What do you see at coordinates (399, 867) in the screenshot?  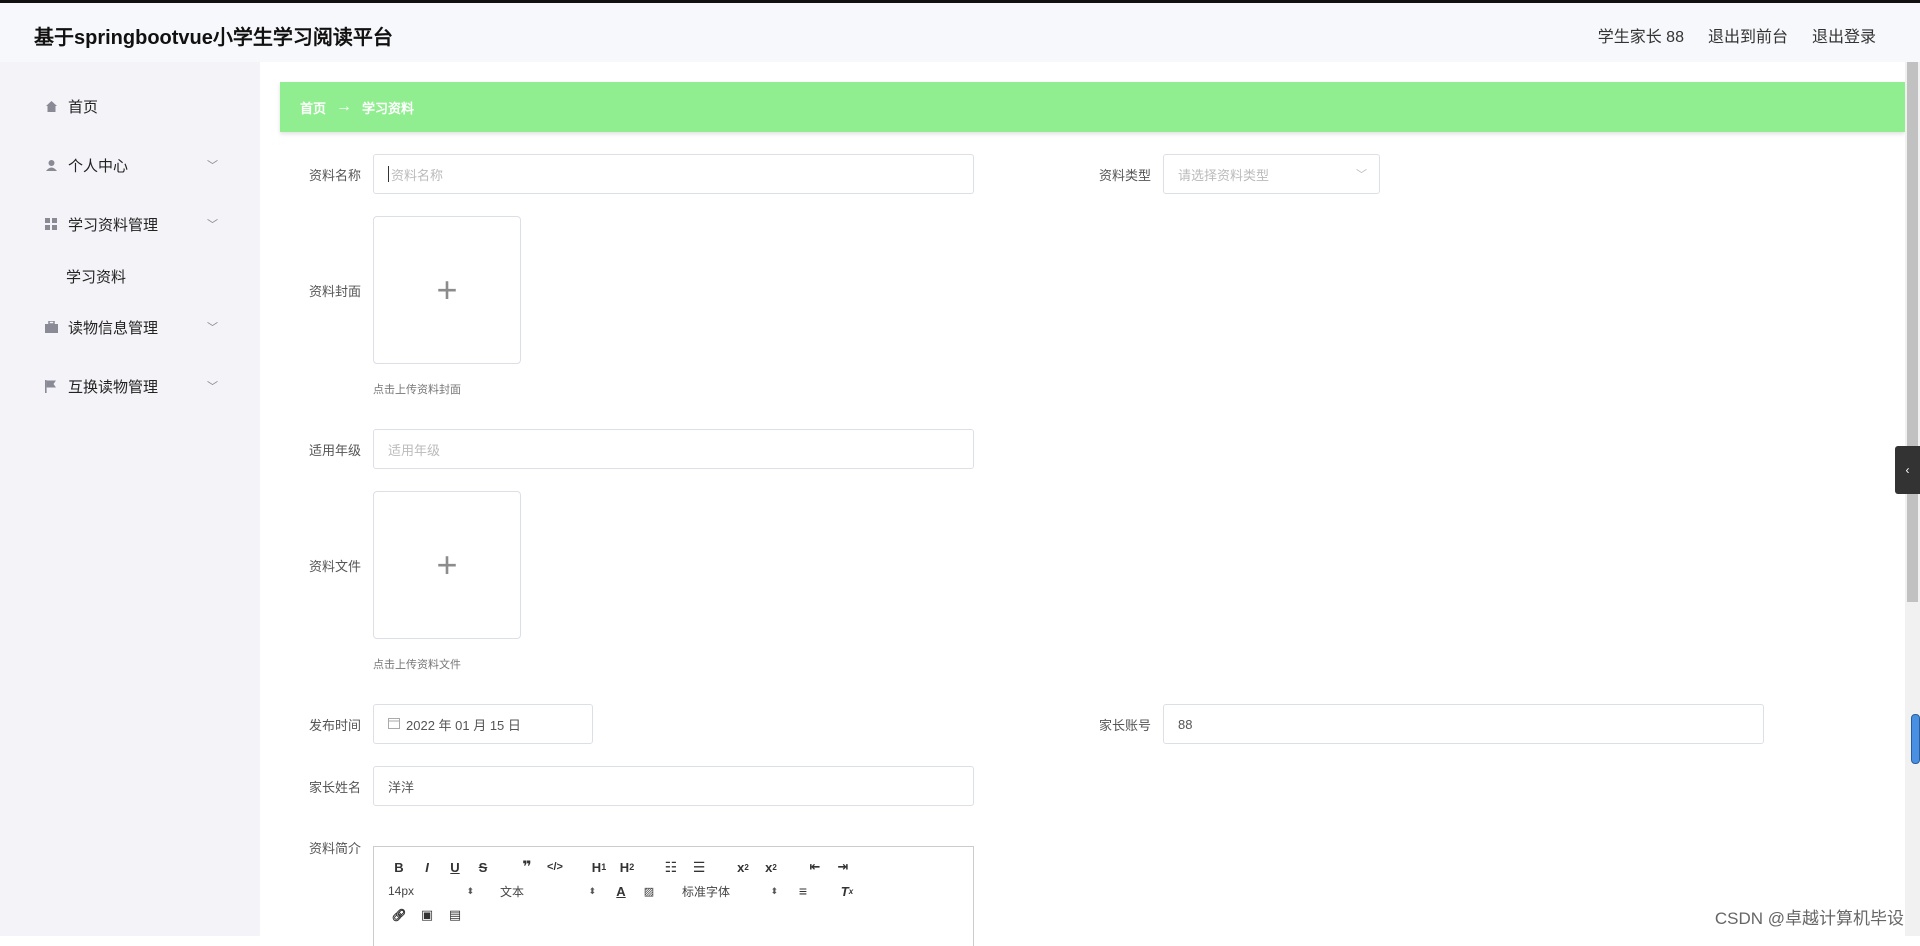 I see `bold-icon: B` at bounding box center [399, 867].